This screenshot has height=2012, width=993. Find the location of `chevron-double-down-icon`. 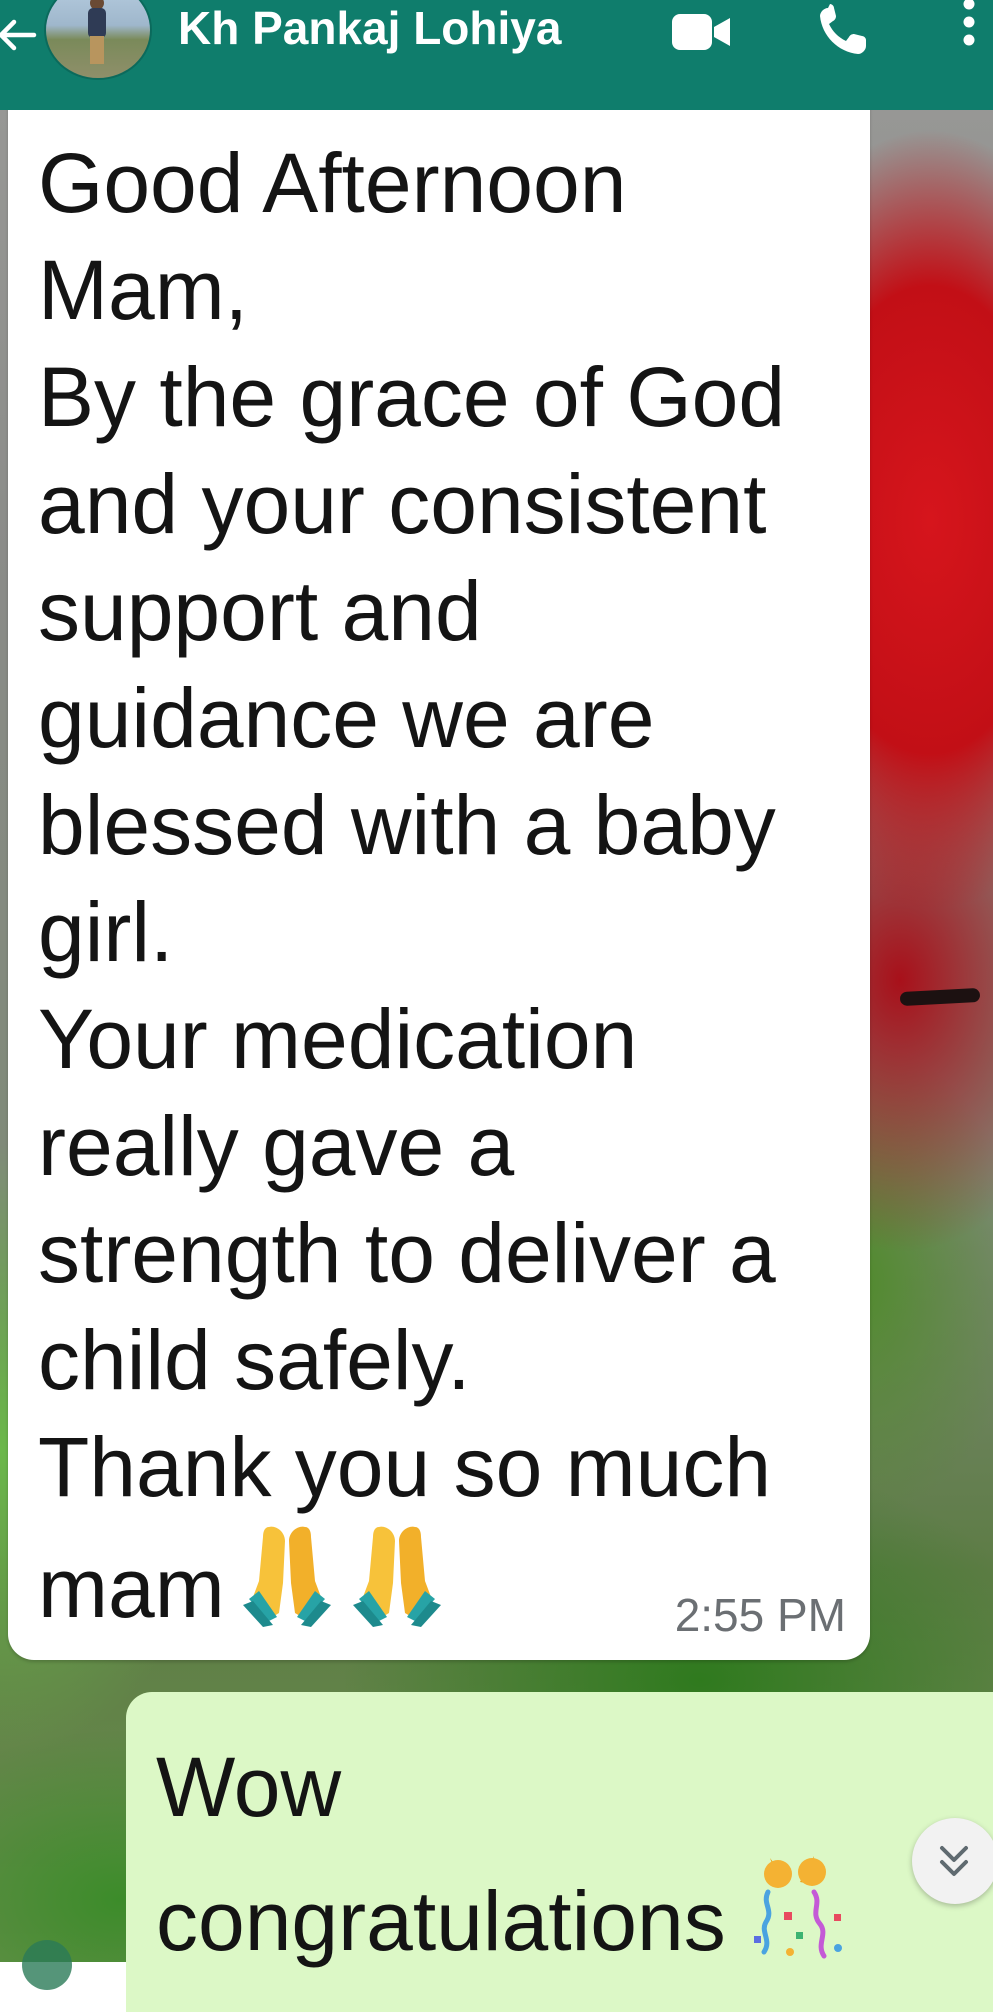

chevron-double-down-icon is located at coordinates (954, 1861).